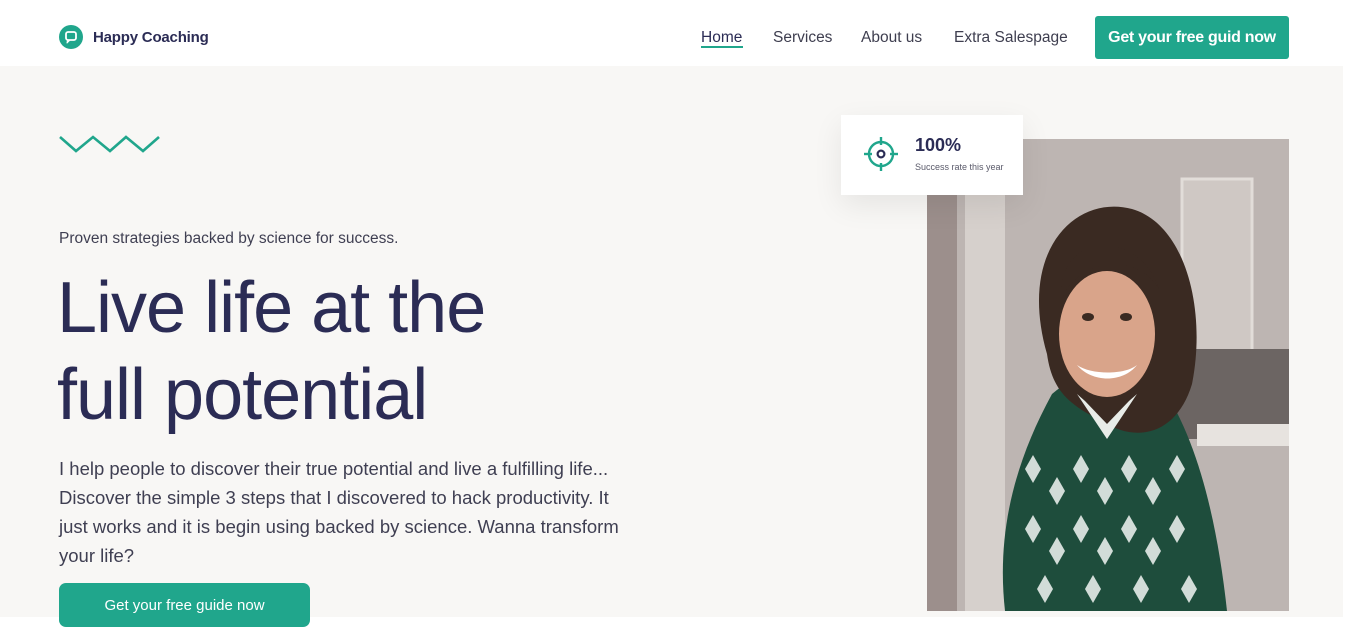  What do you see at coordinates (938, 145) in the screenshot?
I see `success-rate-value: 100%` at bounding box center [938, 145].